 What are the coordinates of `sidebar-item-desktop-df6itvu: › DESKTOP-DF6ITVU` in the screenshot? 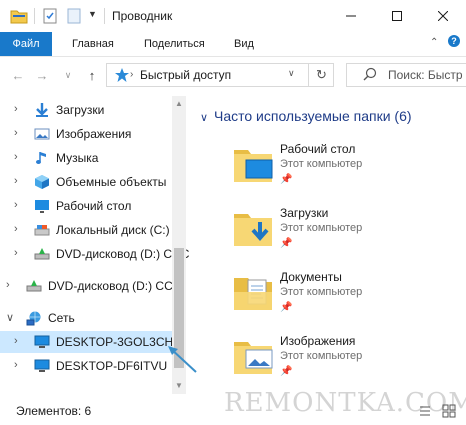 It's located at (86, 366).